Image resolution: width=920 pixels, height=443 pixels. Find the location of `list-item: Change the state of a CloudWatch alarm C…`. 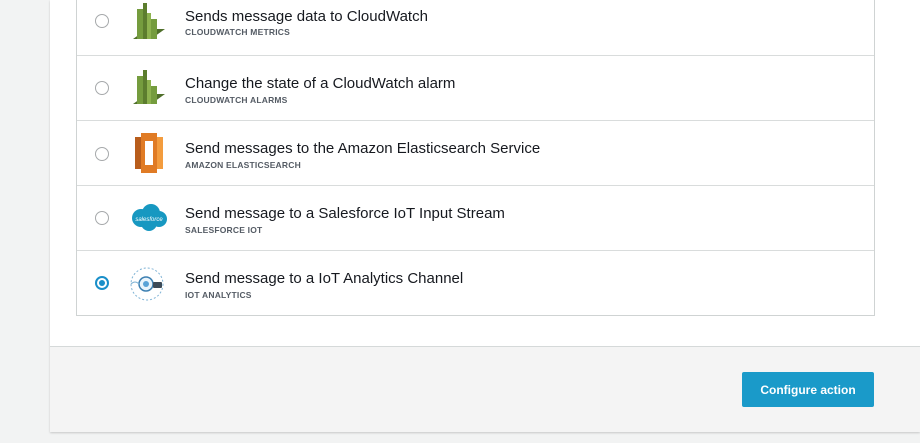

list-item: Change the state of a CloudWatch alarm C… is located at coordinates (475, 87).